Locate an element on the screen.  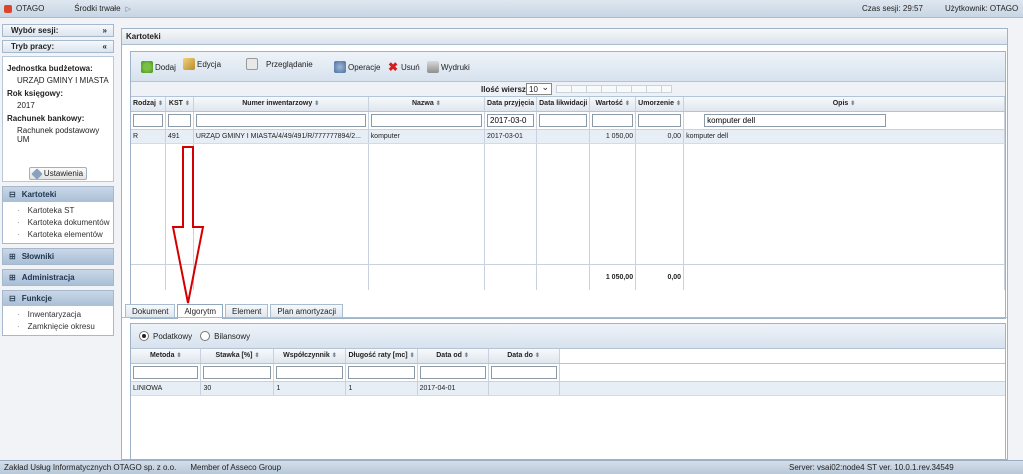
menu-section-administracja: ⊞ Administracja is located at coordinates (58, 277).